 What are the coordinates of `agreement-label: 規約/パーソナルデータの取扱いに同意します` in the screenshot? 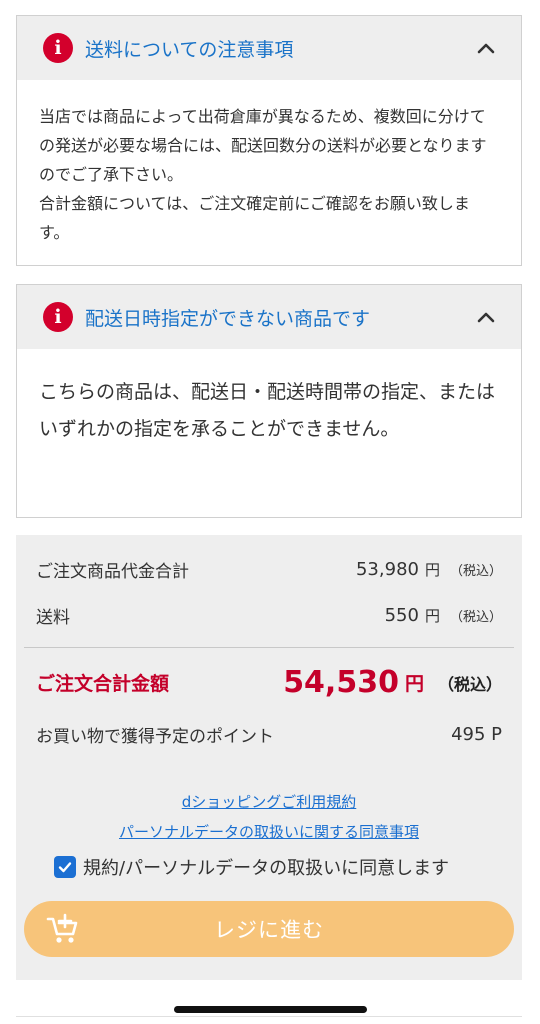 It's located at (266, 868).